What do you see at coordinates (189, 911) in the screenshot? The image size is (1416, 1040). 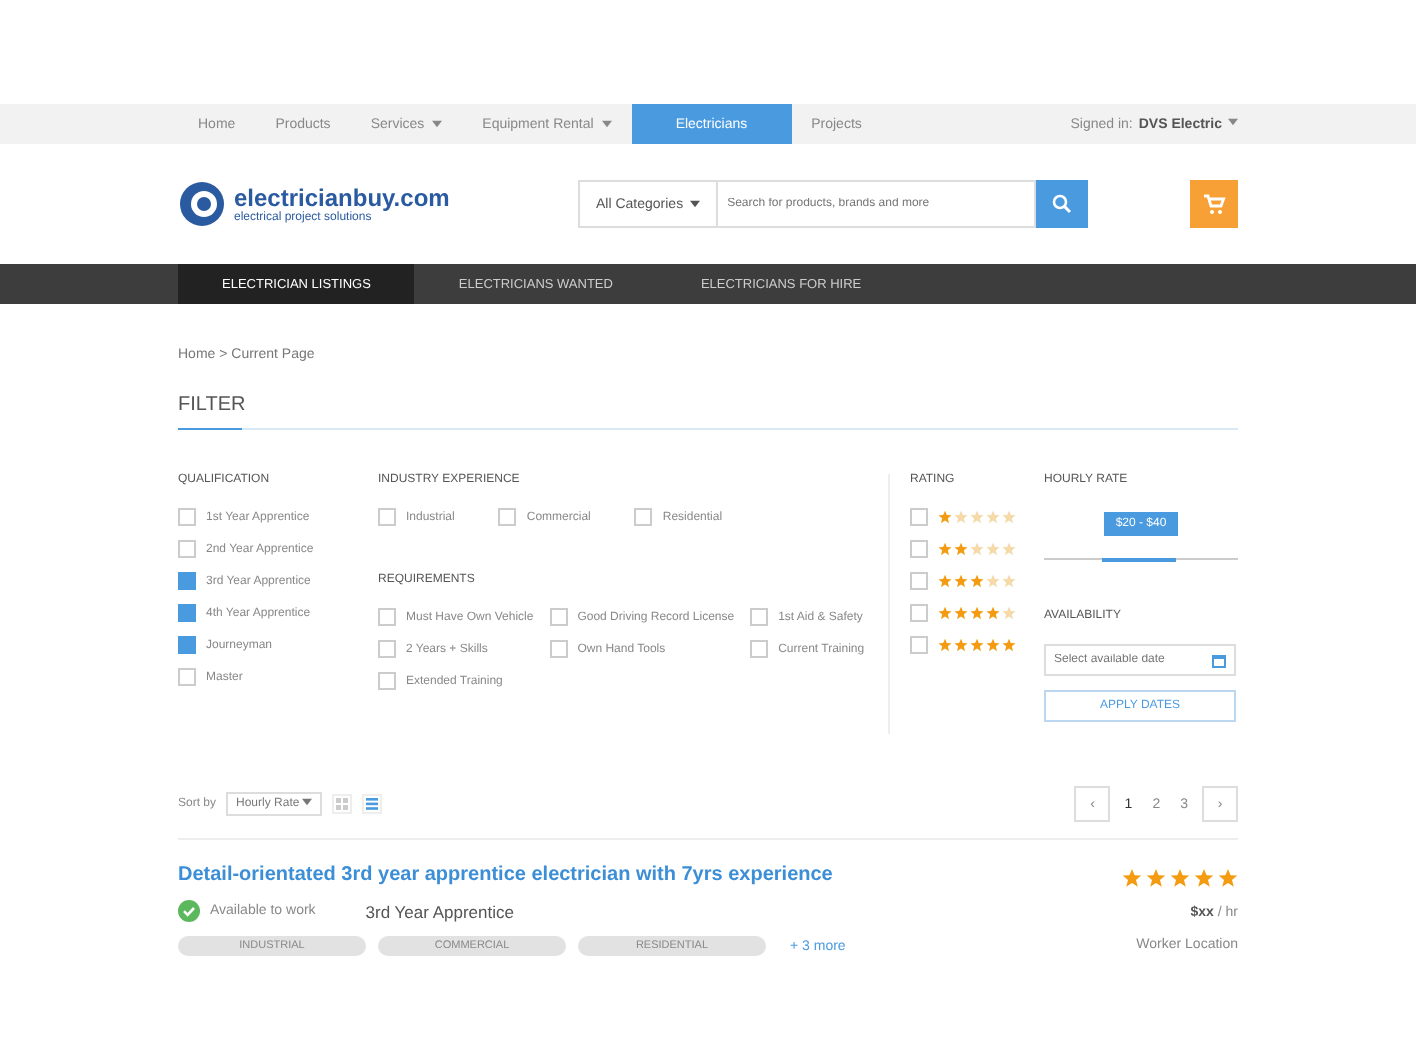 I see `check-icon` at bounding box center [189, 911].